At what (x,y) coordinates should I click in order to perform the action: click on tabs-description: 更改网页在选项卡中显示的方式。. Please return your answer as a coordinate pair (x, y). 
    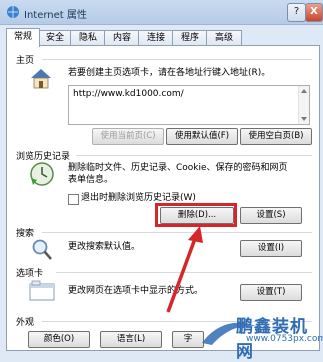
    Looking at the image, I should click on (136, 291).